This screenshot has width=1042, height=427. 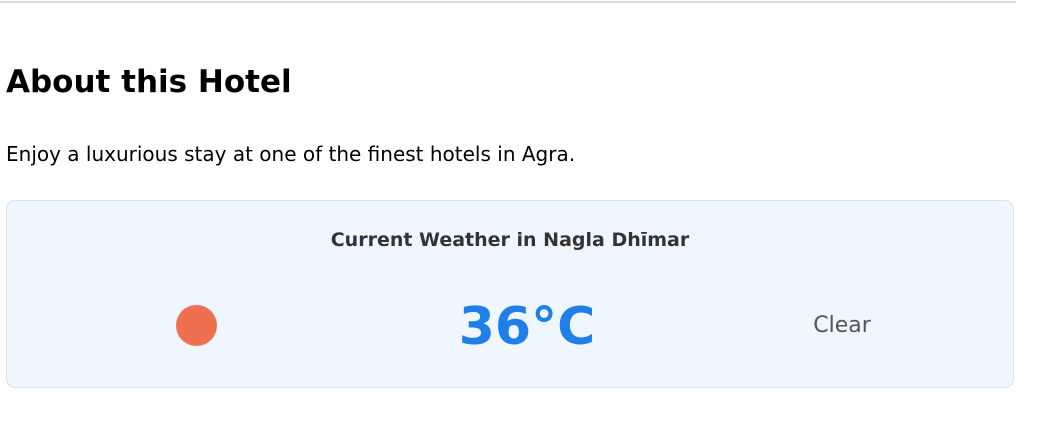 I want to click on weather-heading: Current Weather in Nagla Dhīmar, so click(x=510, y=240).